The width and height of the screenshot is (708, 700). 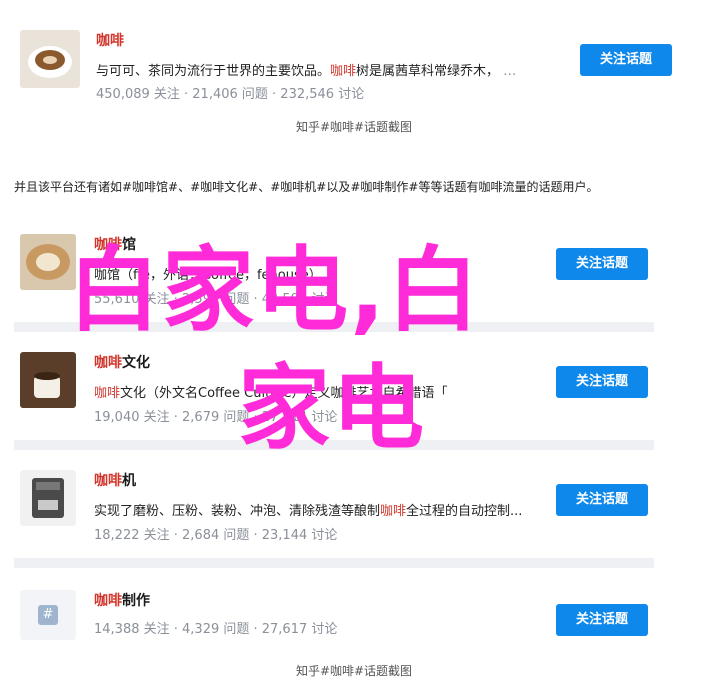 What do you see at coordinates (48, 498) in the screenshot?
I see `coffee-machine-thumbnail` at bounding box center [48, 498].